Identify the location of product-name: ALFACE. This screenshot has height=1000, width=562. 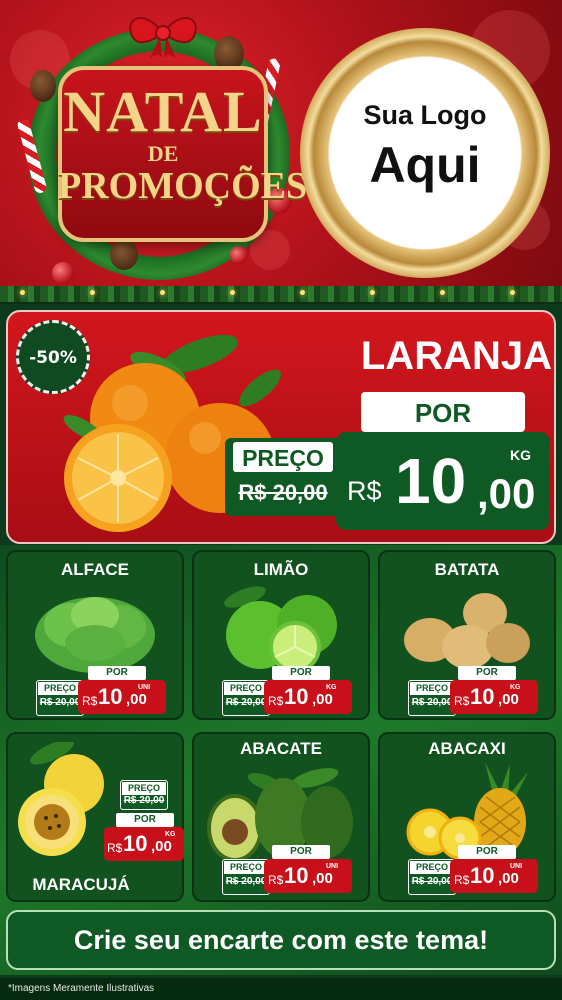
(95, 569).